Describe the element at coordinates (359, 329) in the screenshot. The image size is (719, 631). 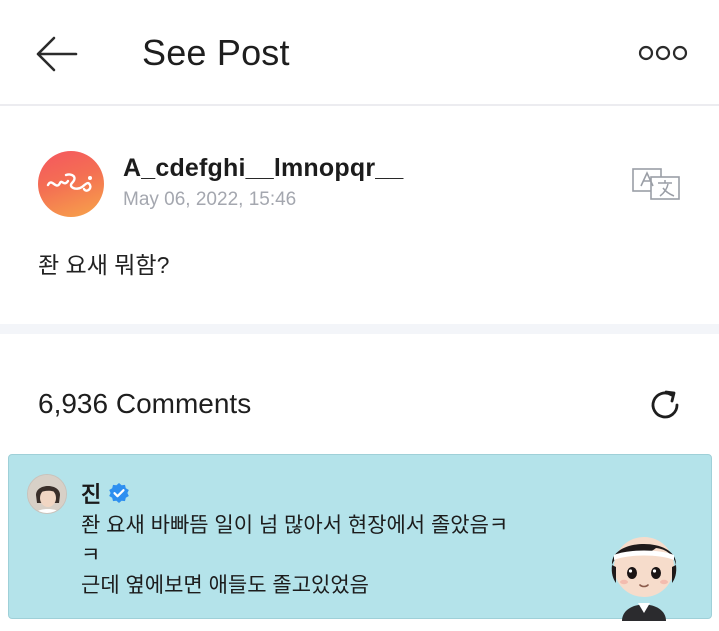
I see `section-divider` at that location.